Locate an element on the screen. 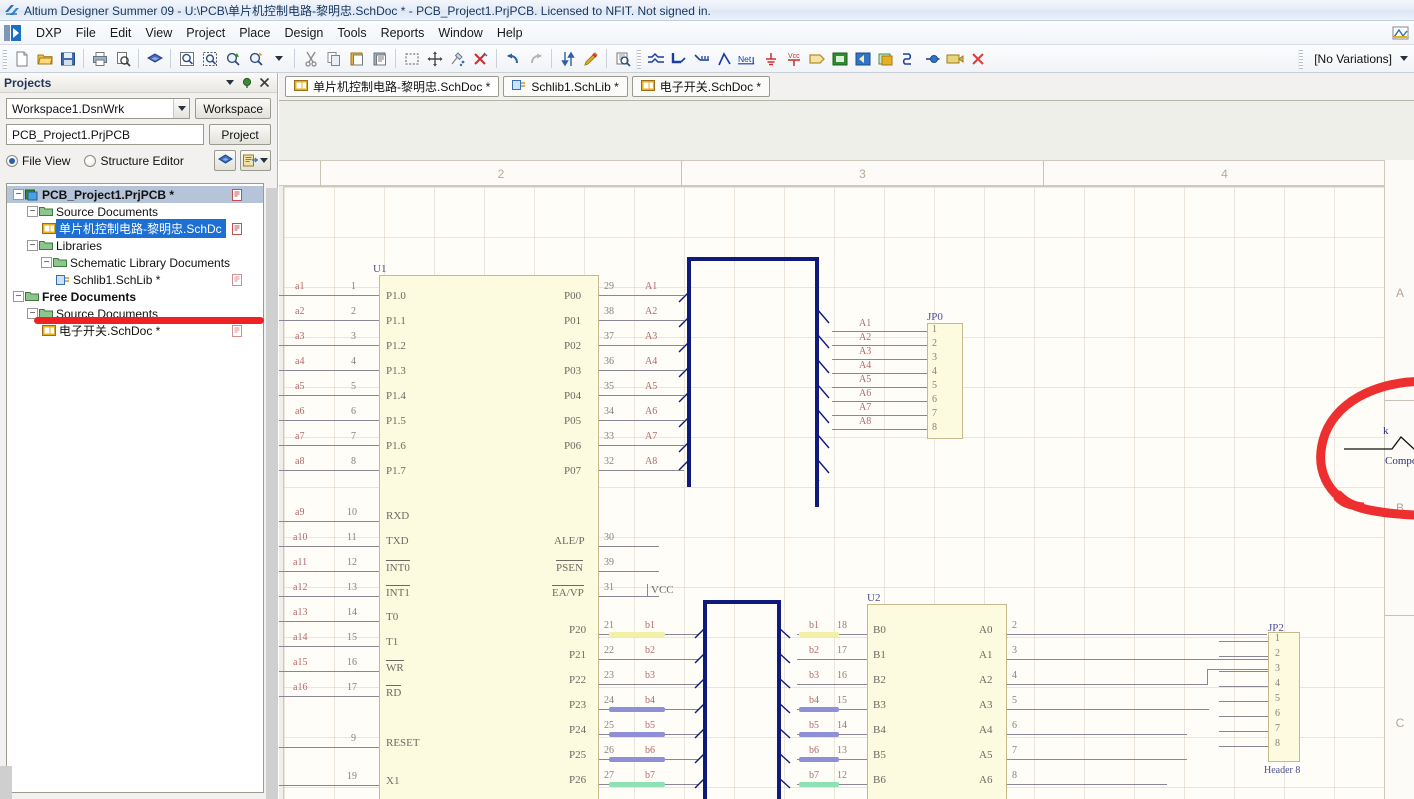  menu-item-window: Window is located at coordinates (460, 33).